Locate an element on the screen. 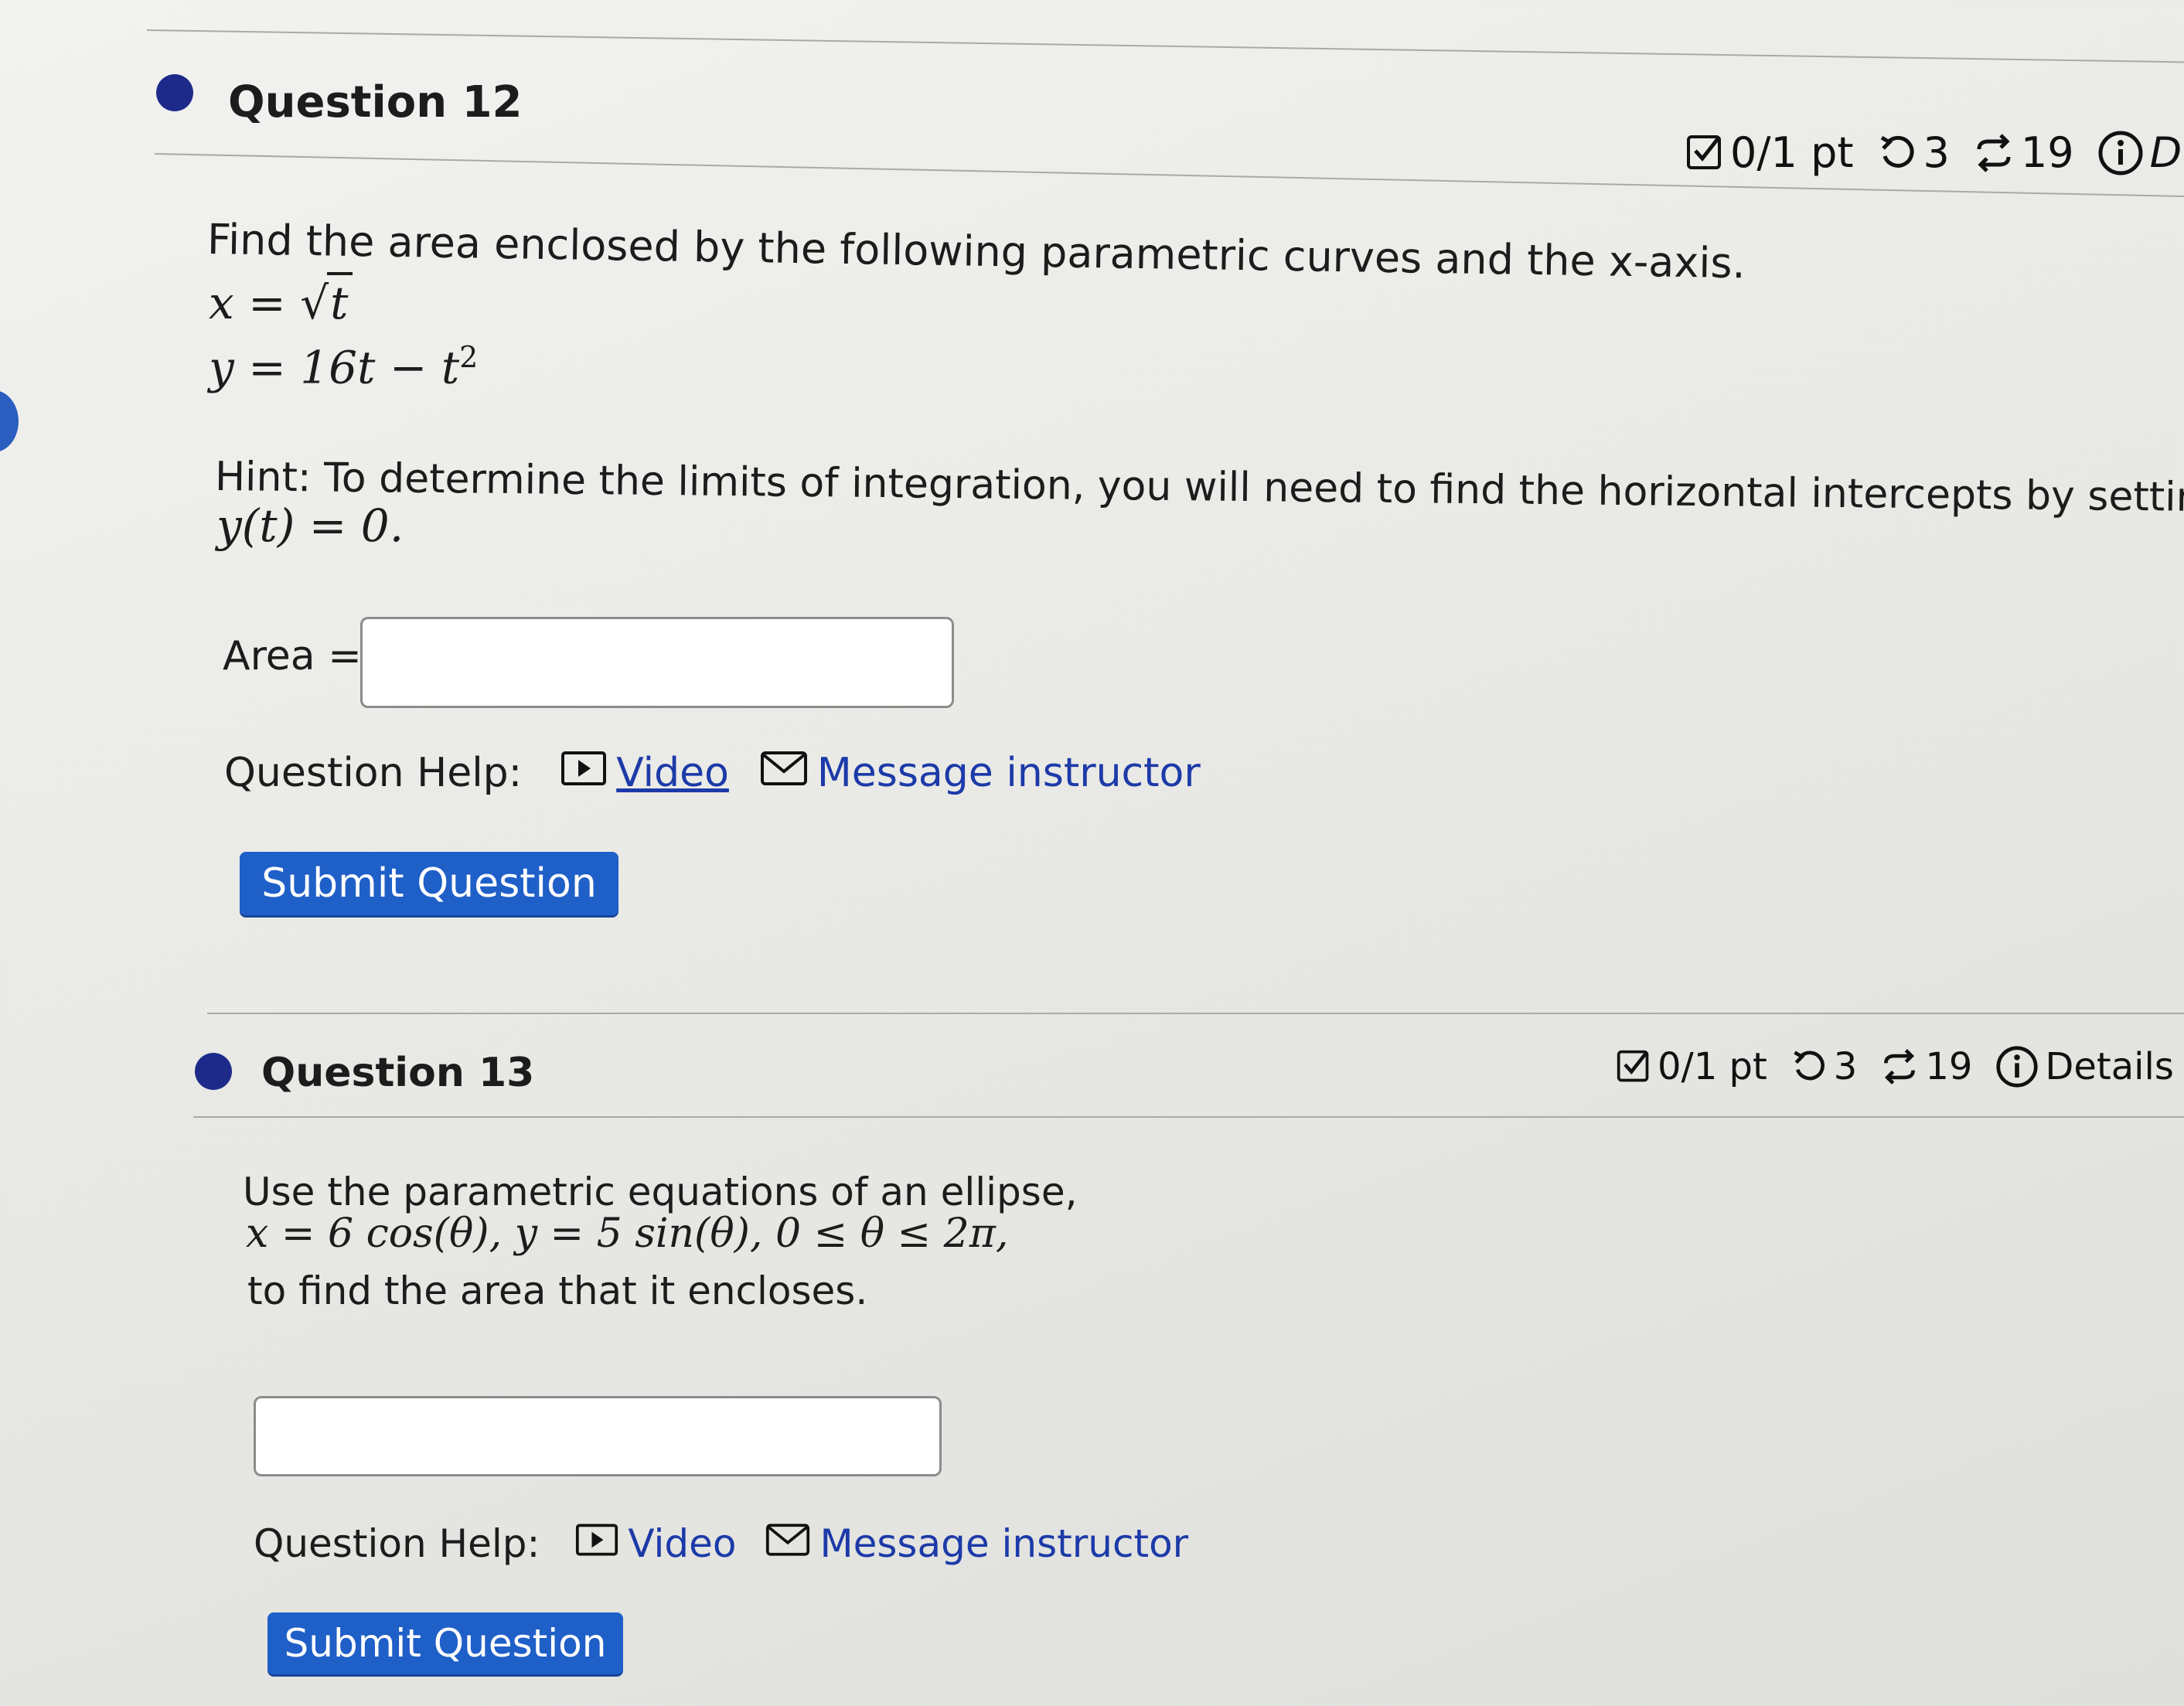 The height and width of the screenshot is (1706, 2184). sqrt-symbol: √ is located at coordinates (314, 303).